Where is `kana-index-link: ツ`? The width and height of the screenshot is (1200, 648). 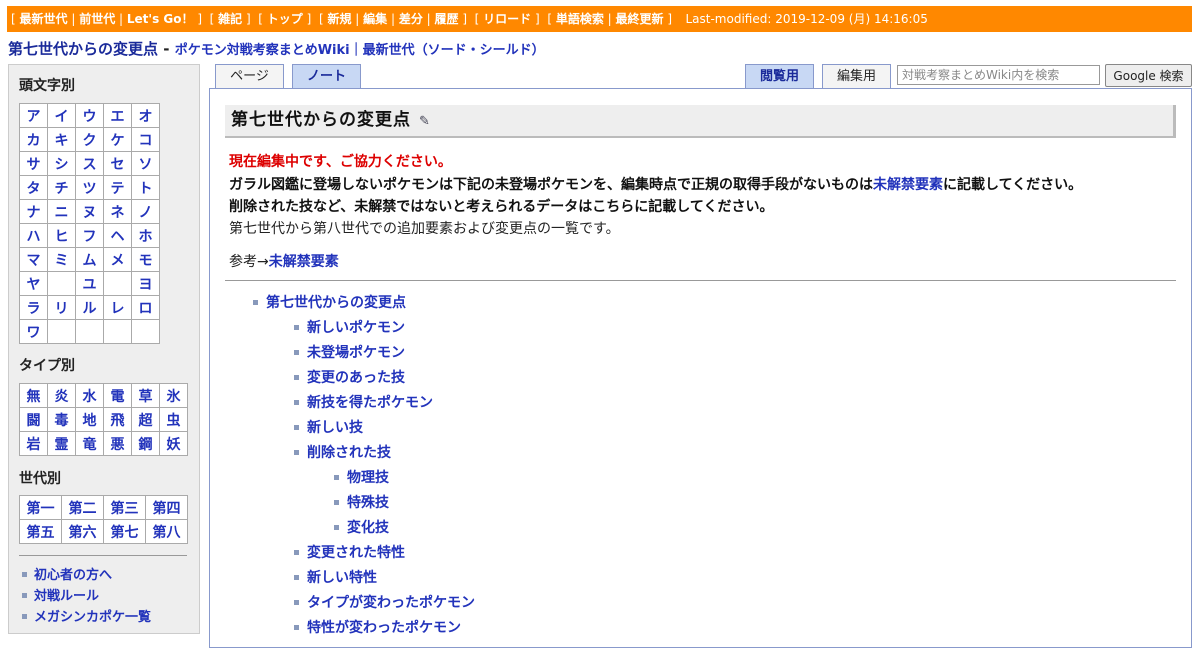
kana-index-link: ツ is located at coordinates (89, 187).